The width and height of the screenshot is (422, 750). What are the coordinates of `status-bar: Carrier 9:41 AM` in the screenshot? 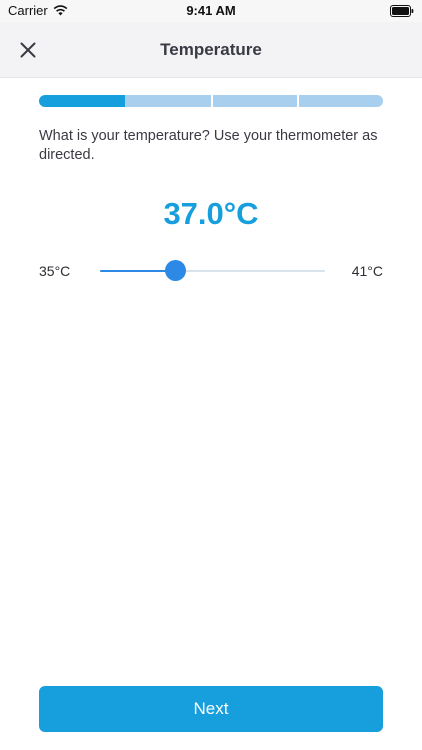 It's located at (211, 11).